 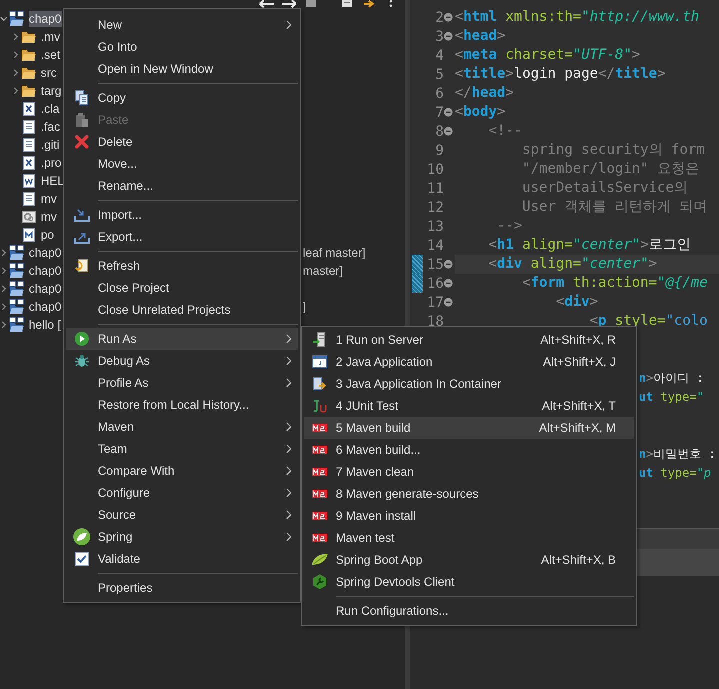 I want to click on back-arrow-icon, so click(x=267, y=4).